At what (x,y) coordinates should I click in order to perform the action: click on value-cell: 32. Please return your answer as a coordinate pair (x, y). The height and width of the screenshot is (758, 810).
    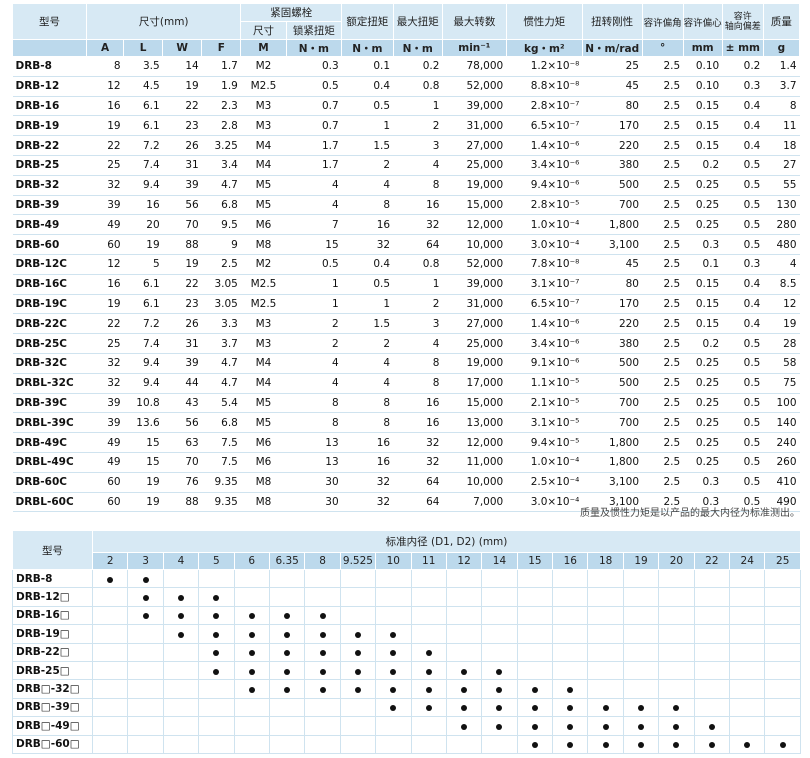
    Looking at the image, I should click on (367, 244).